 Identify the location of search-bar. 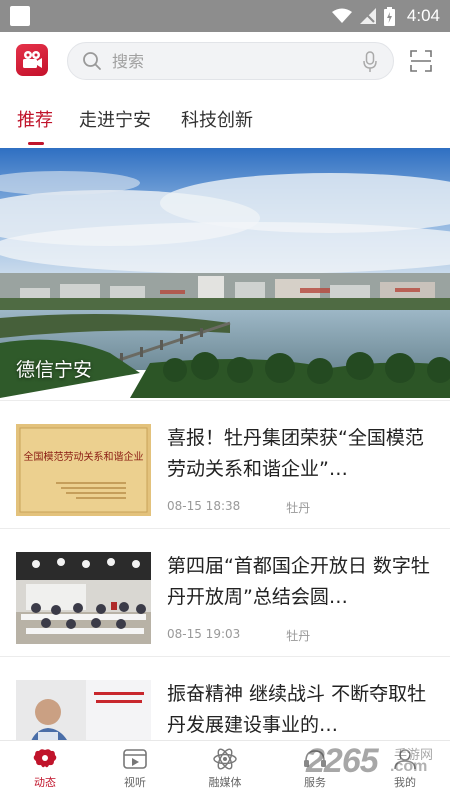
(230, 61).